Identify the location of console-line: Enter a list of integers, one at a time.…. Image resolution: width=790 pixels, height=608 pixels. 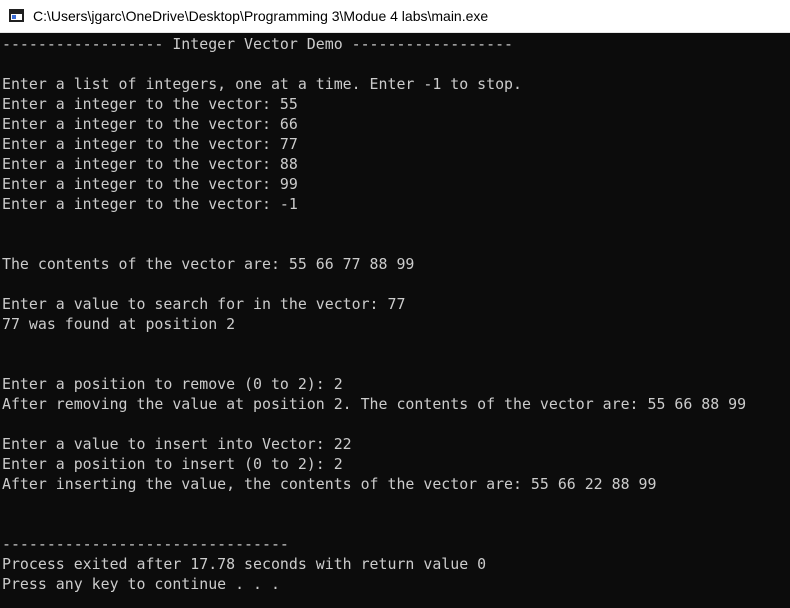
(262, 84).